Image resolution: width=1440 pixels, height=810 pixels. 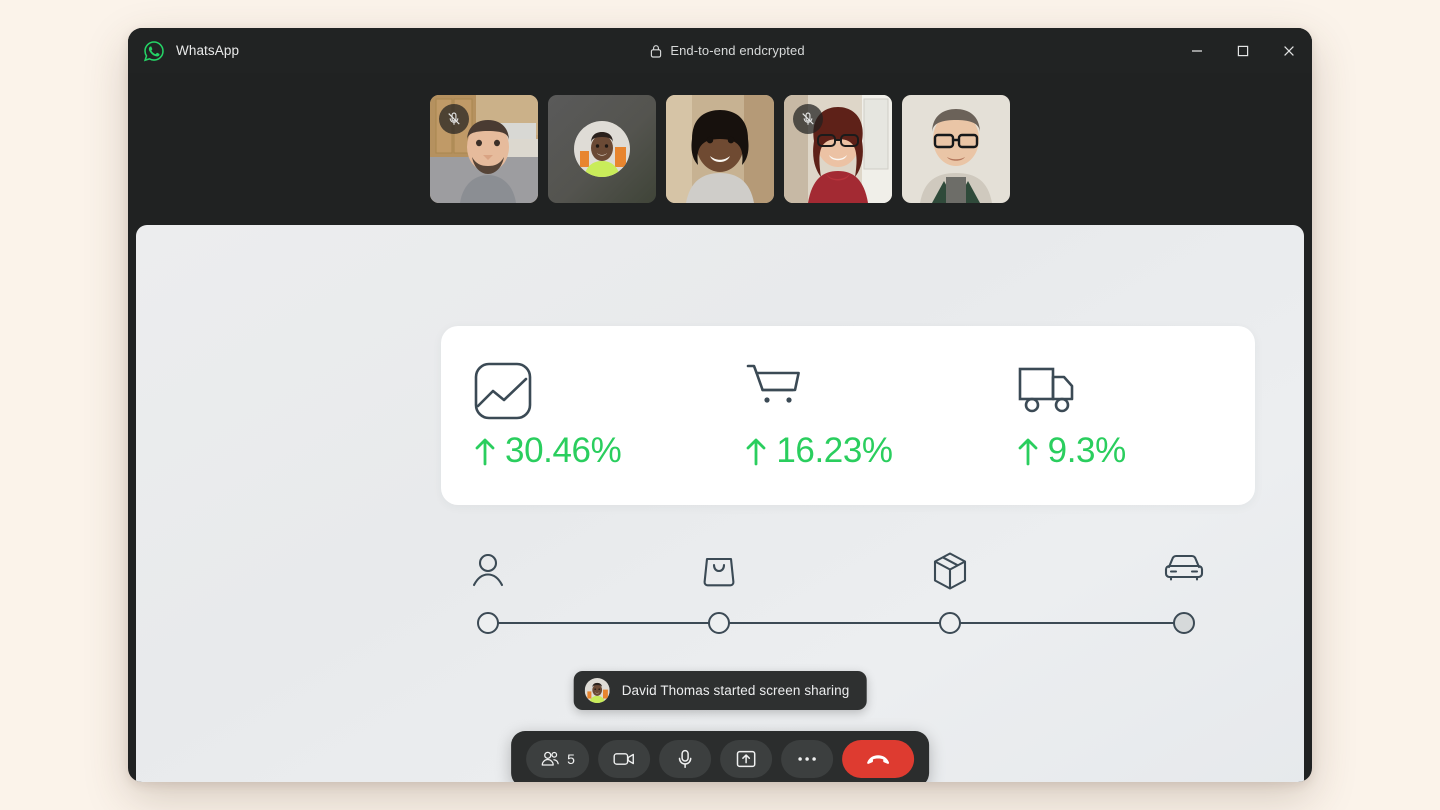 What do you see at coordinates (550, 759) in the screenshot?
I see `people-icon` at bounding box center [550, 759].